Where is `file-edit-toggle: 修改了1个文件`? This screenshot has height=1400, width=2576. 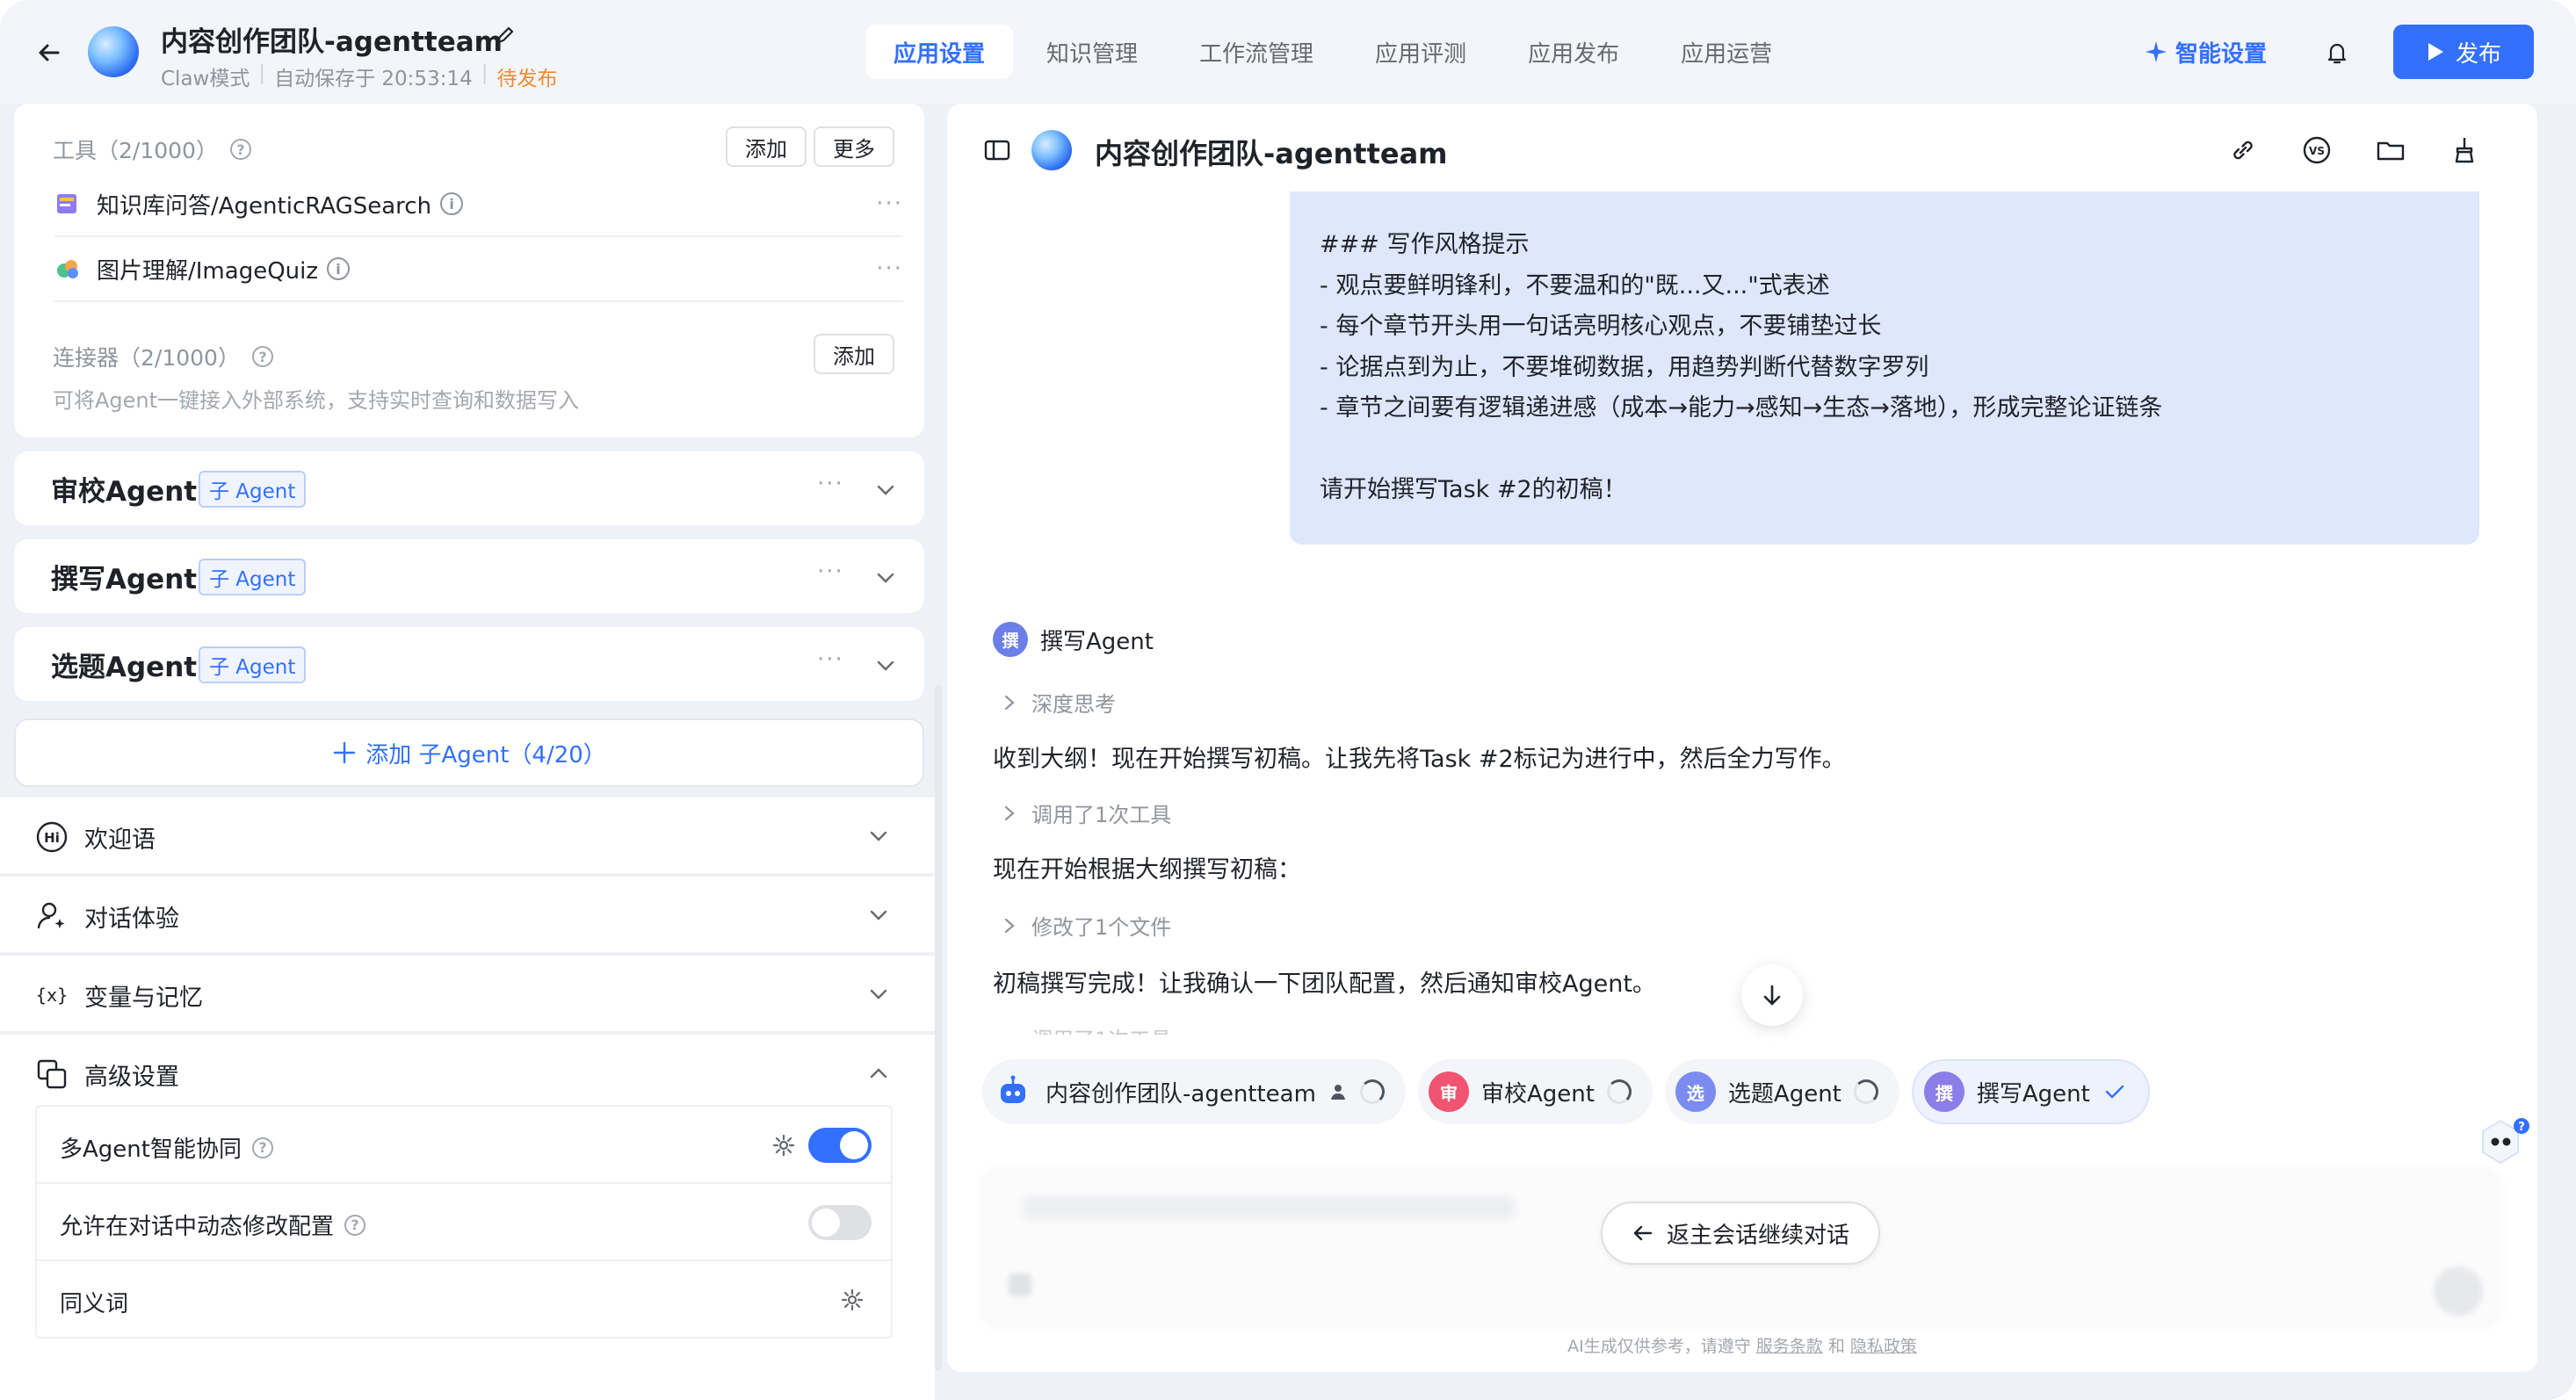
file-edit-toggle: 修改了1个文件 is located at coordinates (1086, 925).